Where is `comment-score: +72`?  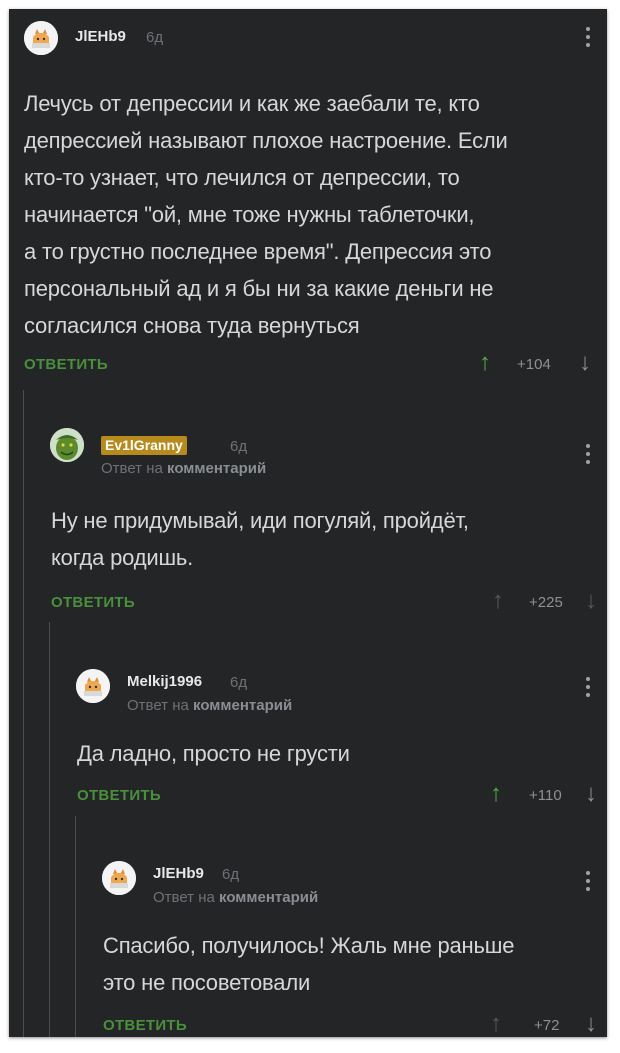 comment-score: +72 is located at coordinates (547, 1025).